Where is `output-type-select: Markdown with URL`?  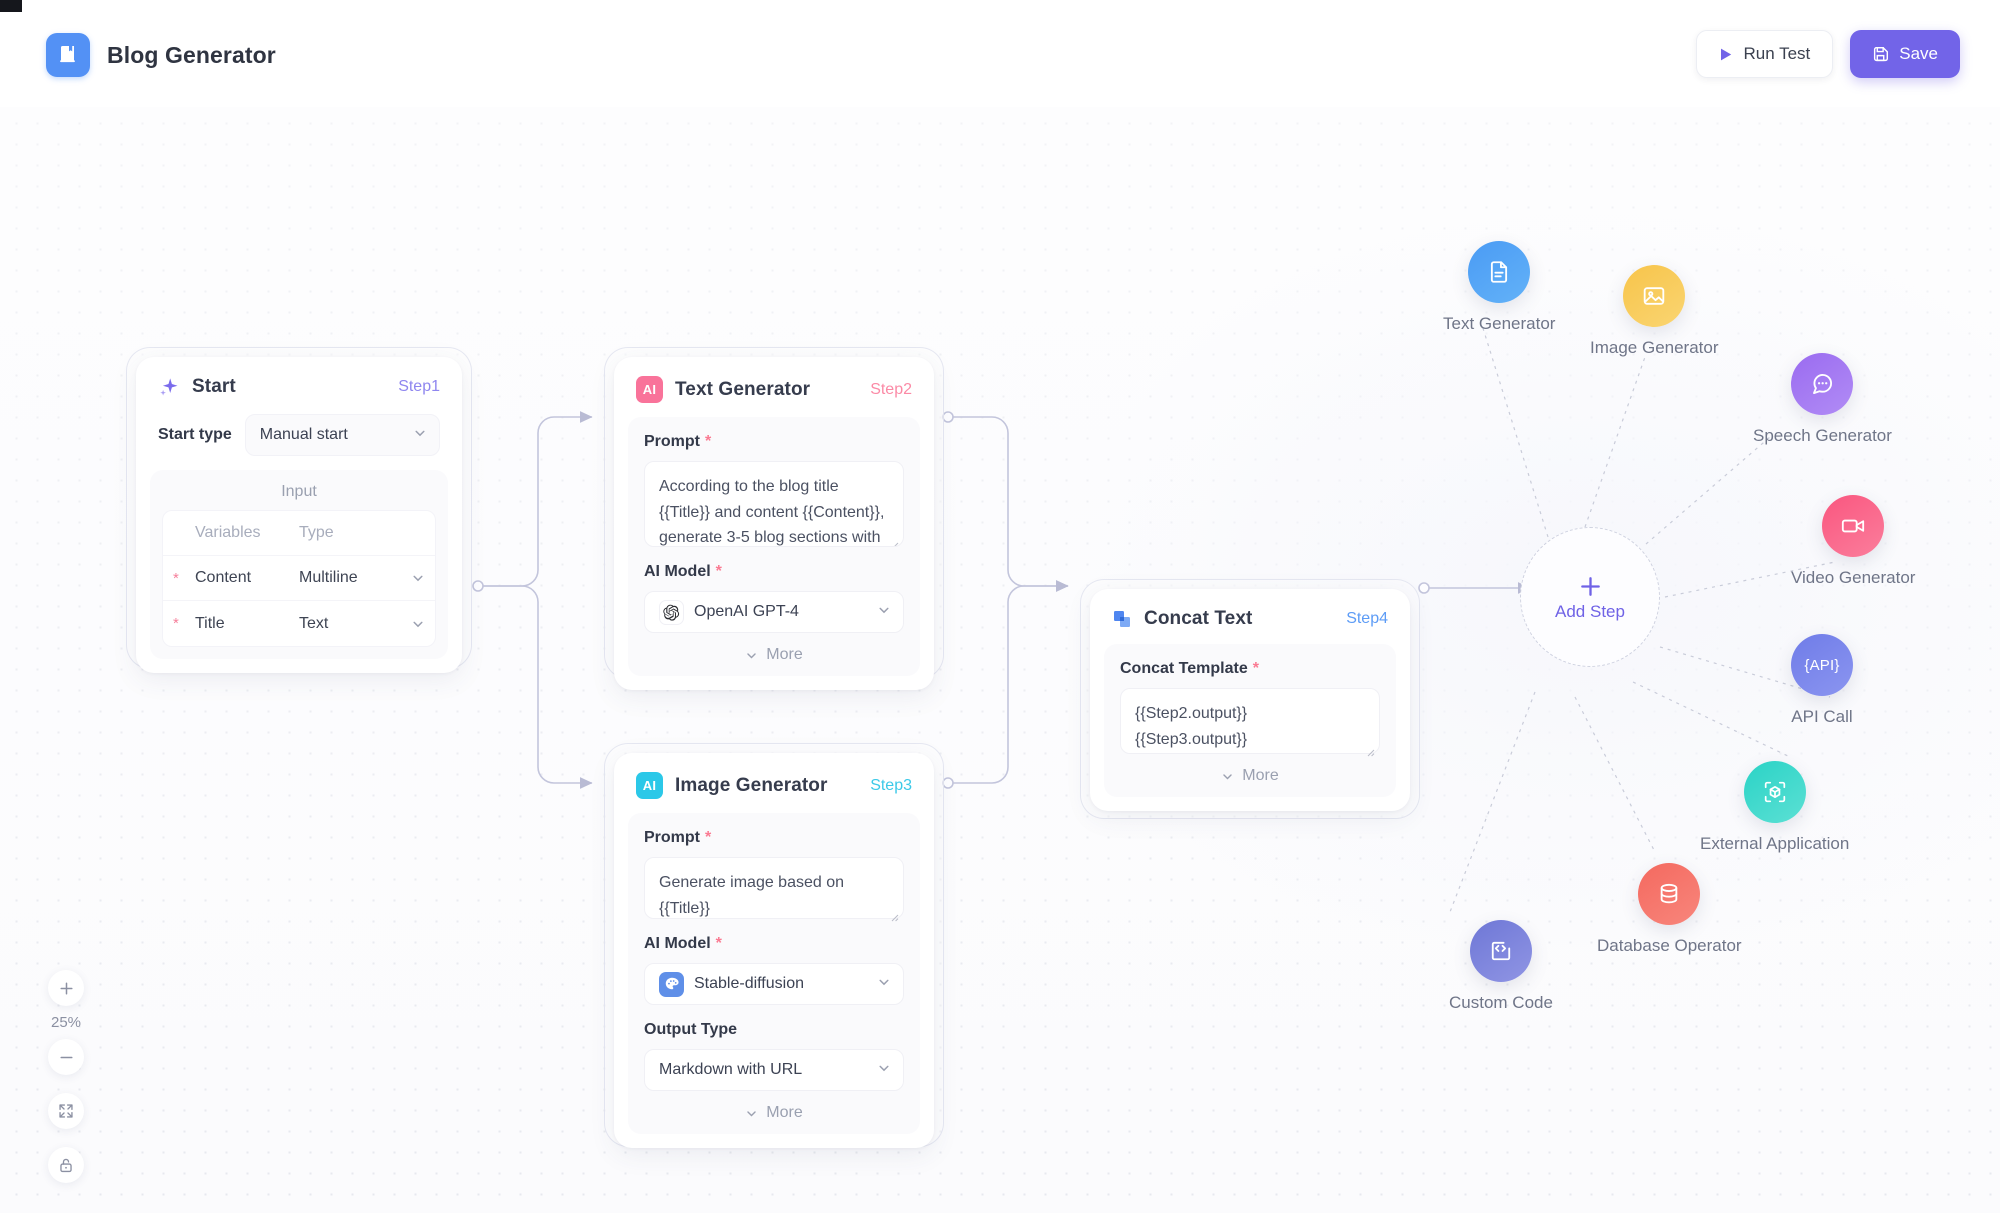
output-type-select: Markdown with URL is located at coordinates (774, 1070).